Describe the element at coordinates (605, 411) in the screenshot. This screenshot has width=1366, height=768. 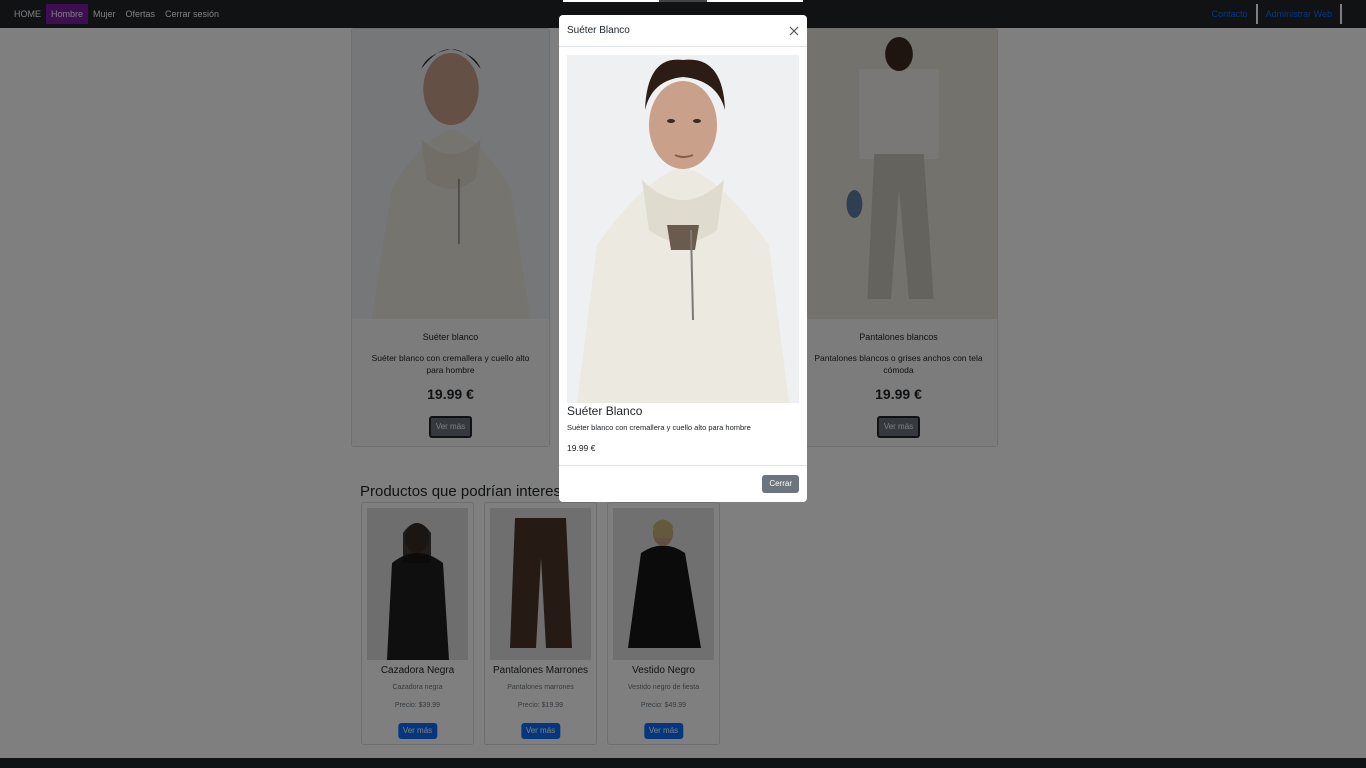
I see `modal-product-title: Suéter Blanco` at that location.